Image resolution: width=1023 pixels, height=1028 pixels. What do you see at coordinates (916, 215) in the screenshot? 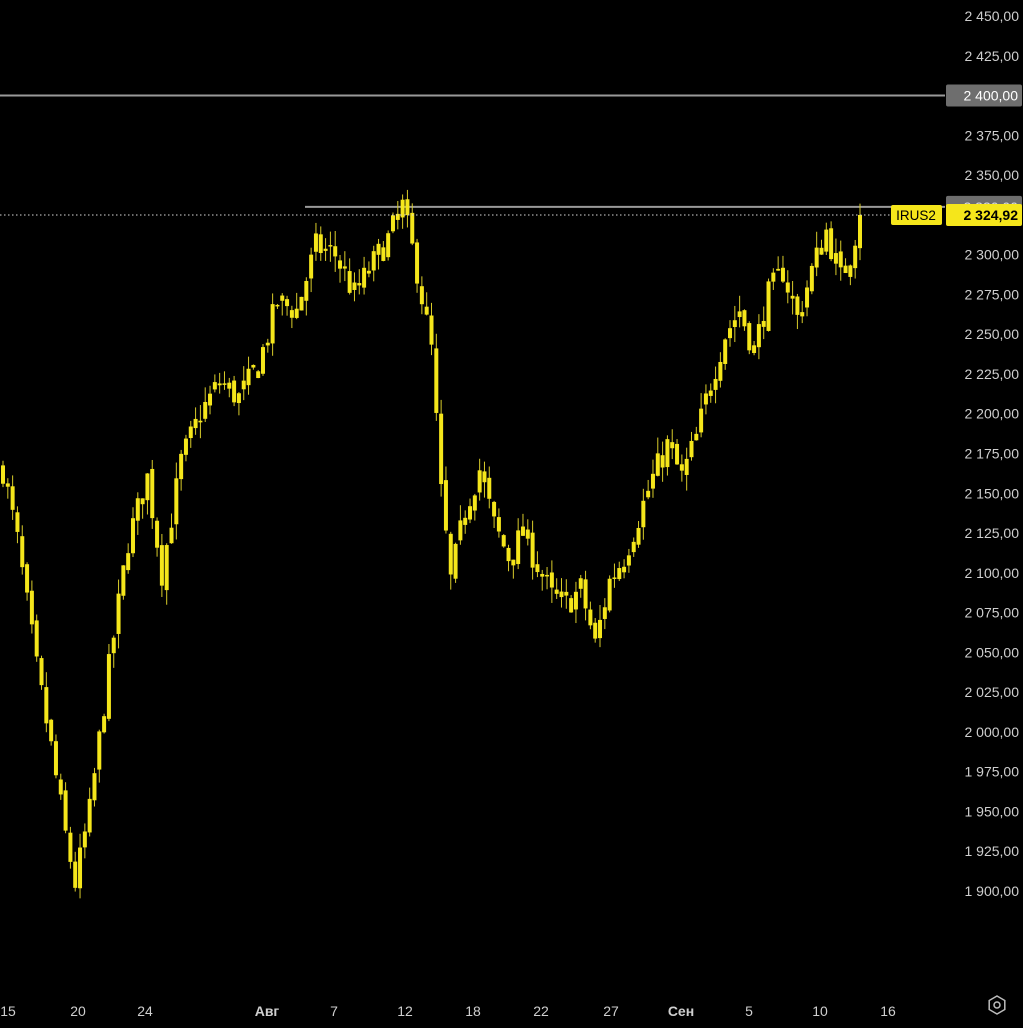
I see `ticker-tag-label: IRUS2` at bounding box center [916, 215].